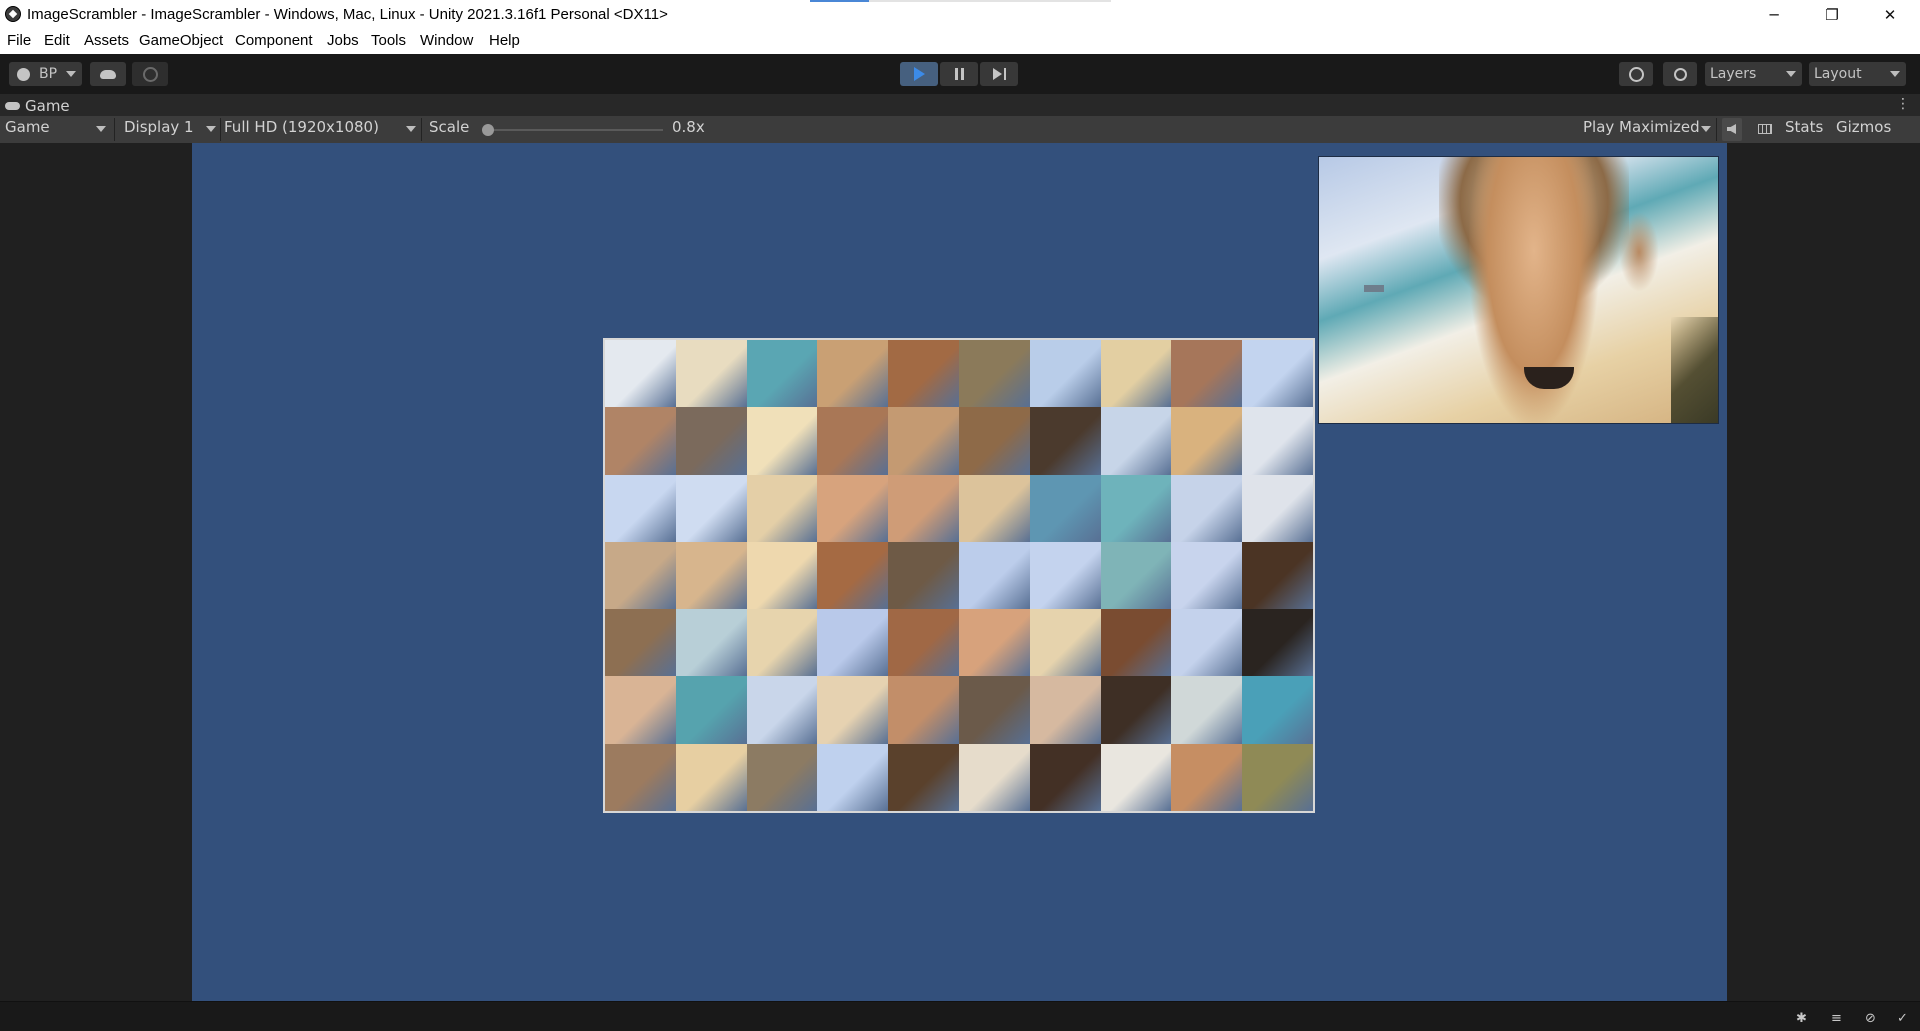 The height and width of the screenshot is (1031, 1920). Describe the element at coordinates (57, 129) in the screenshot. I see `view-dropdown: Game` at that location.